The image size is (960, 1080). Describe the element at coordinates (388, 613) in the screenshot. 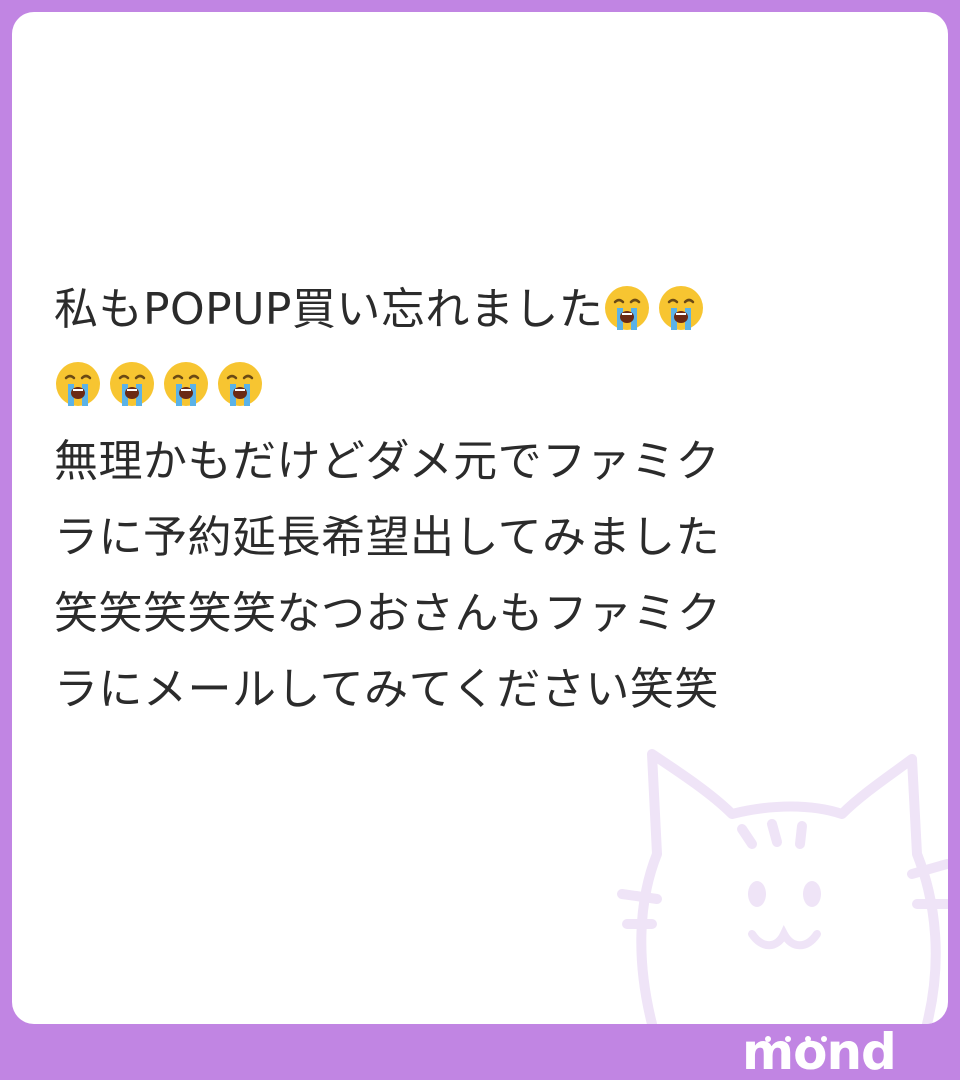

I see `message-line-5: 笑笑笑笑笑なつおさんもファミク` at that location.